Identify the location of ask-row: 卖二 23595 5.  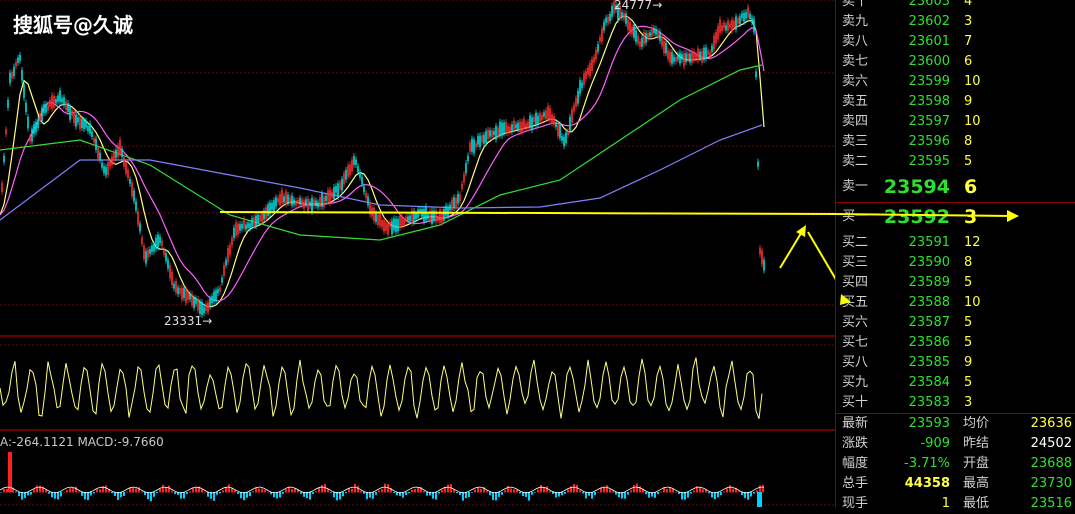
(955, 162).